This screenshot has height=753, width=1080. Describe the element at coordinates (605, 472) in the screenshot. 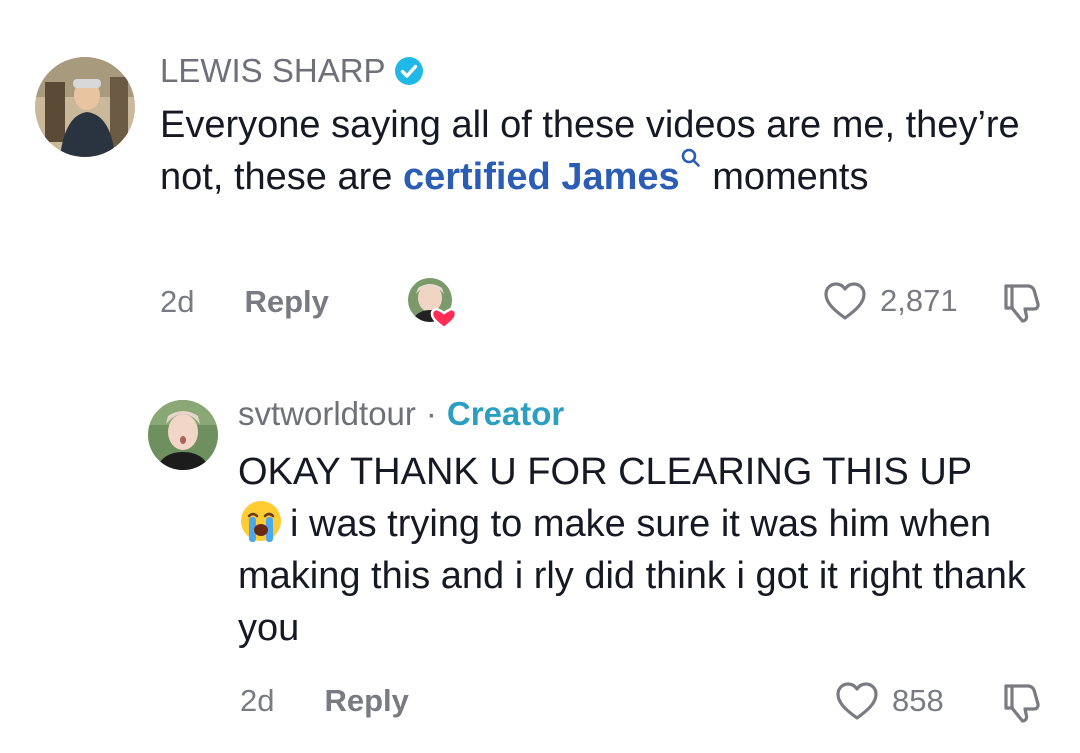

I see `comment-line: OKAY THANK U FOR CLEARING THIS UP` at that location.